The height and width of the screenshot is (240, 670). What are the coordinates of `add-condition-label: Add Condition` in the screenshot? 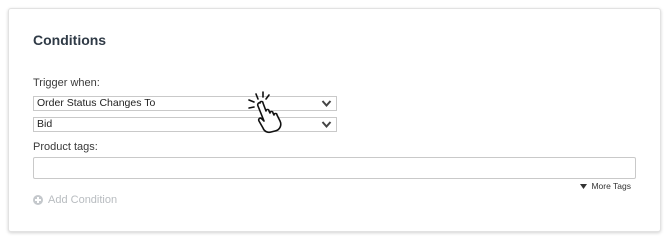 It's located at (83, 200).